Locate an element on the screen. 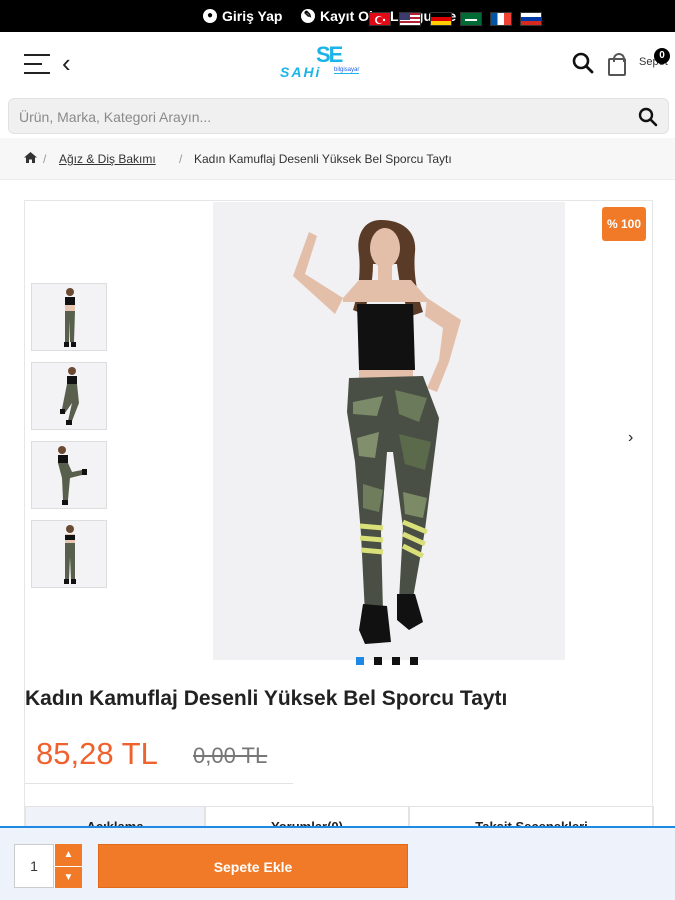 Image resolution: width=675 pixels, height=900 pixels. price-divider is located at coordinates (159, 783).